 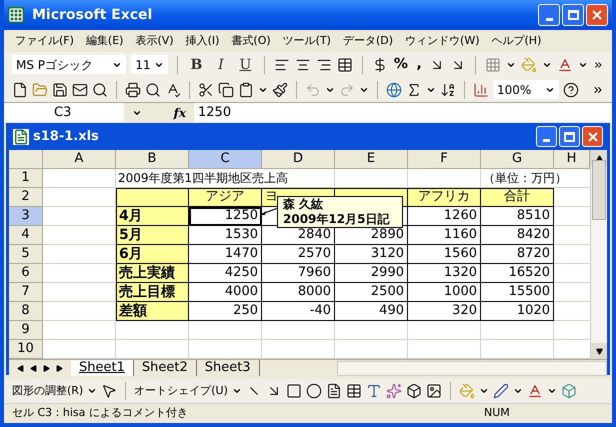 I want to click on cell-text: 1560, so click(x=460, y=254).